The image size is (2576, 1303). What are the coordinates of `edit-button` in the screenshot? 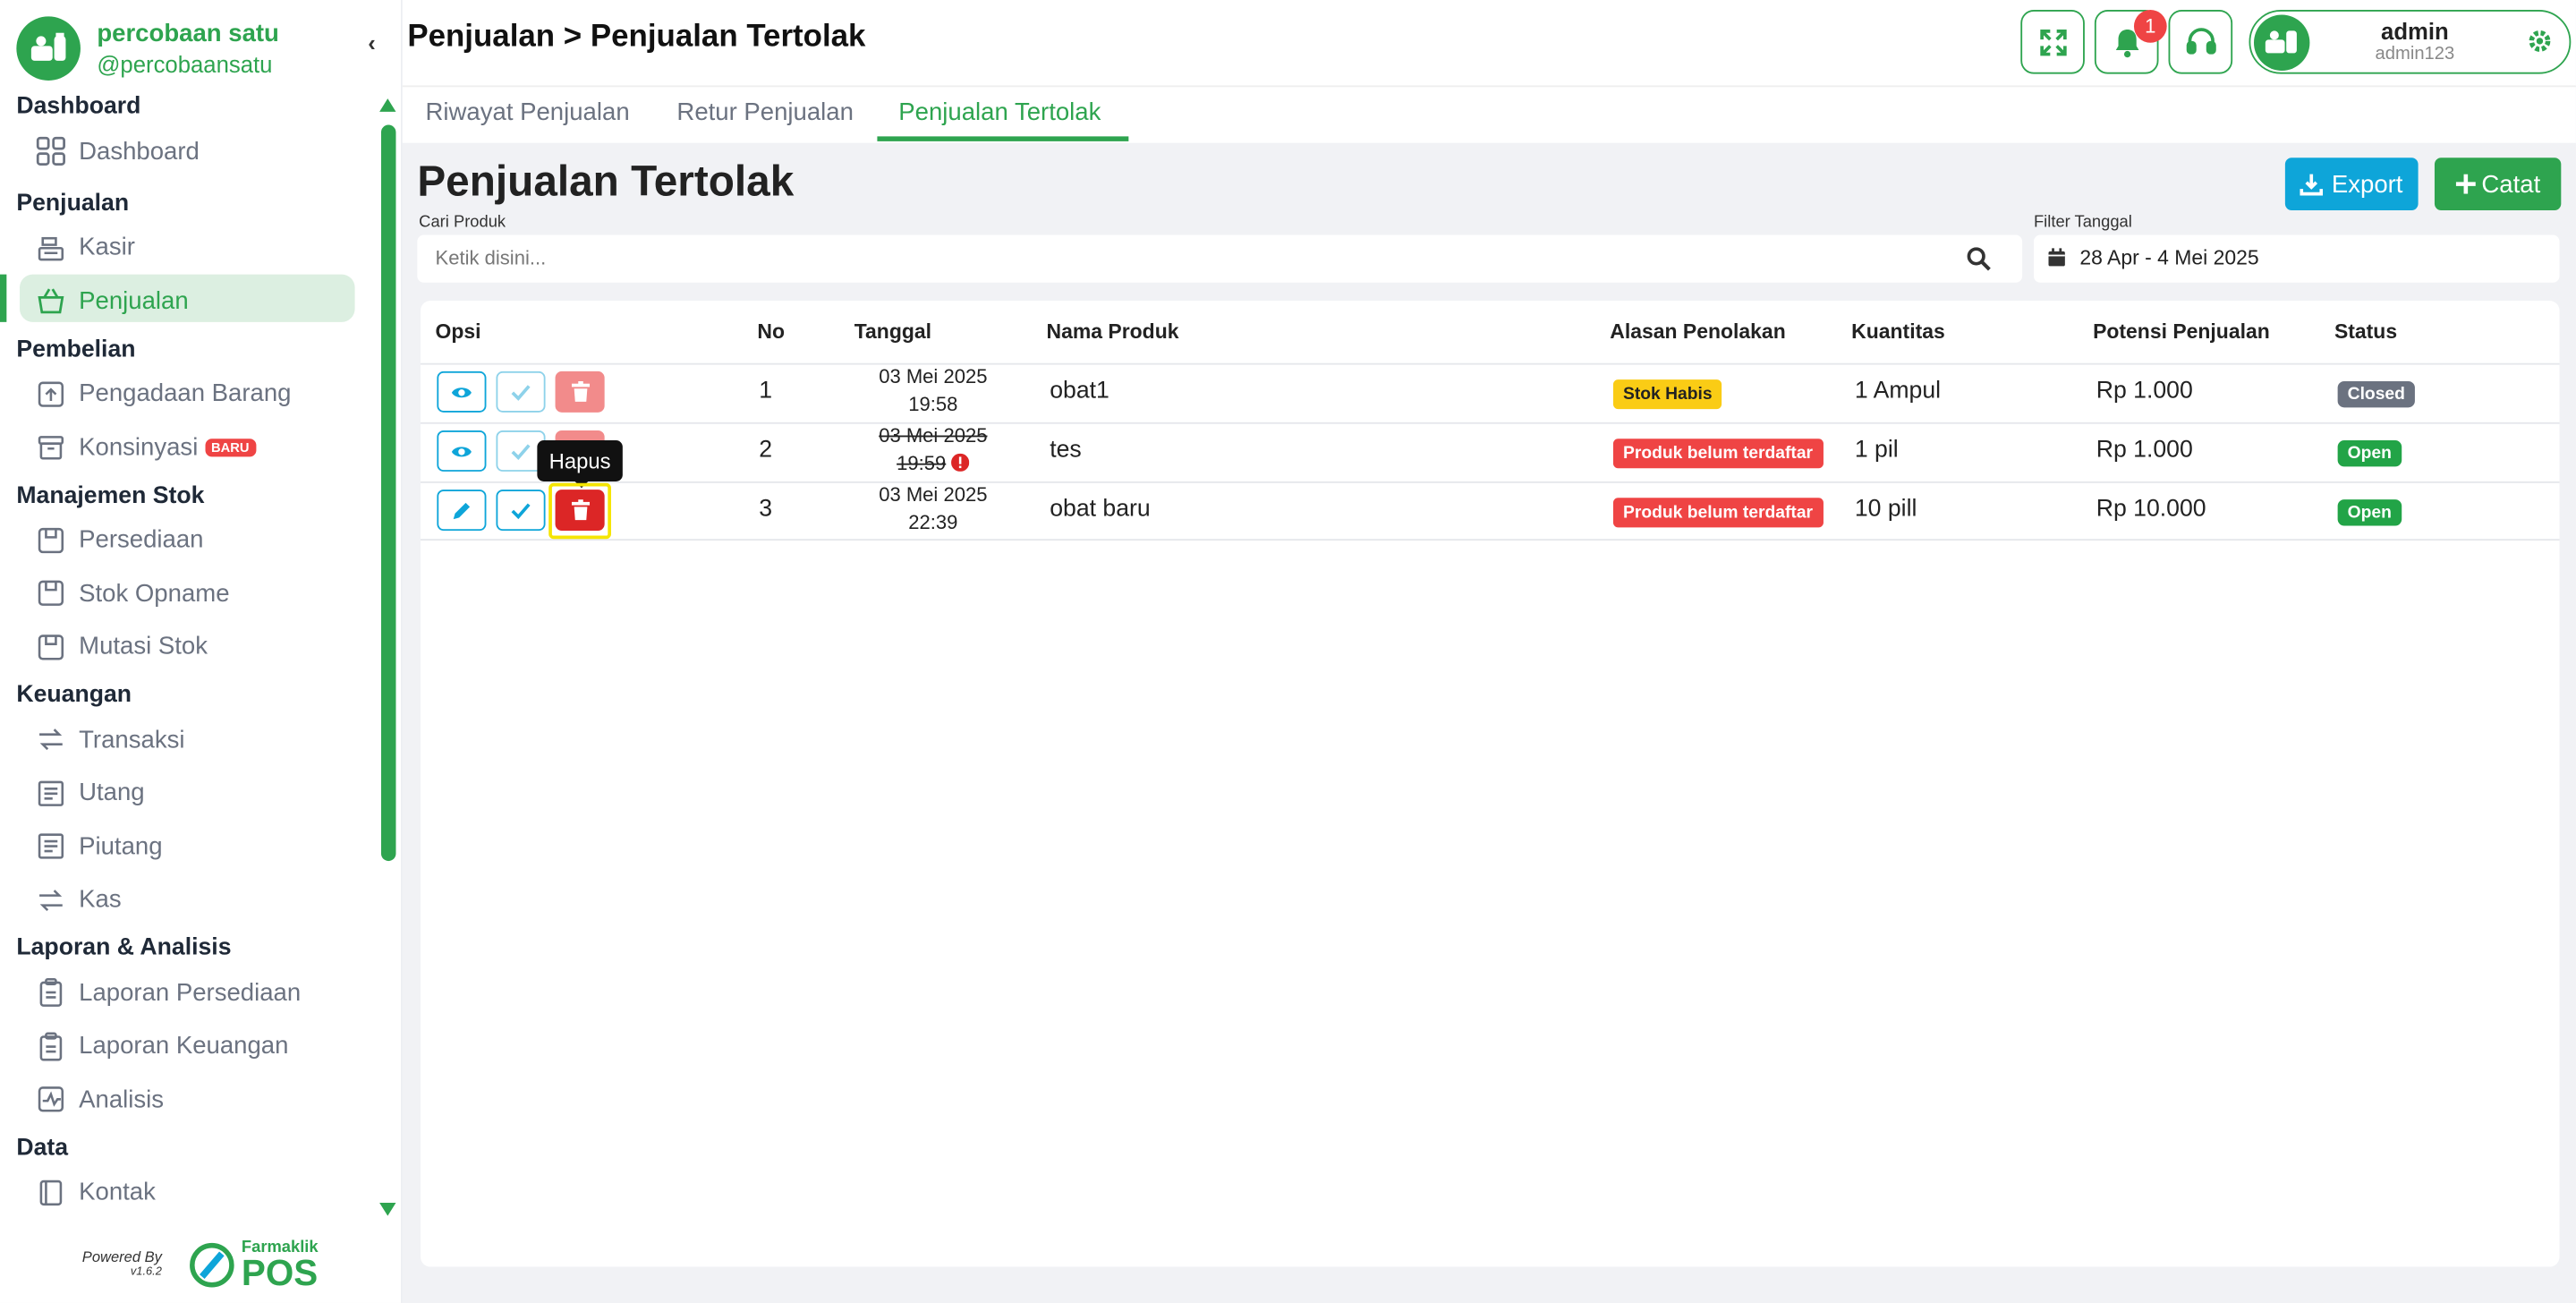 It's located at (462, 511).